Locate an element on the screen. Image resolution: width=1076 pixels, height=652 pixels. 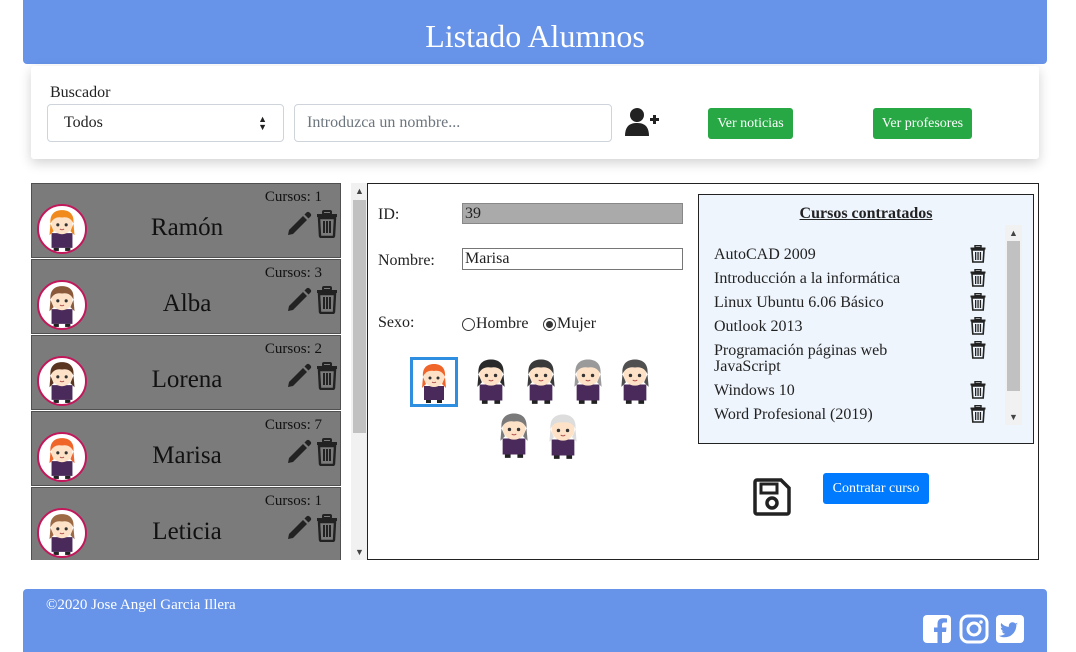
student-name: Alba is located at coordinates (187, 303).